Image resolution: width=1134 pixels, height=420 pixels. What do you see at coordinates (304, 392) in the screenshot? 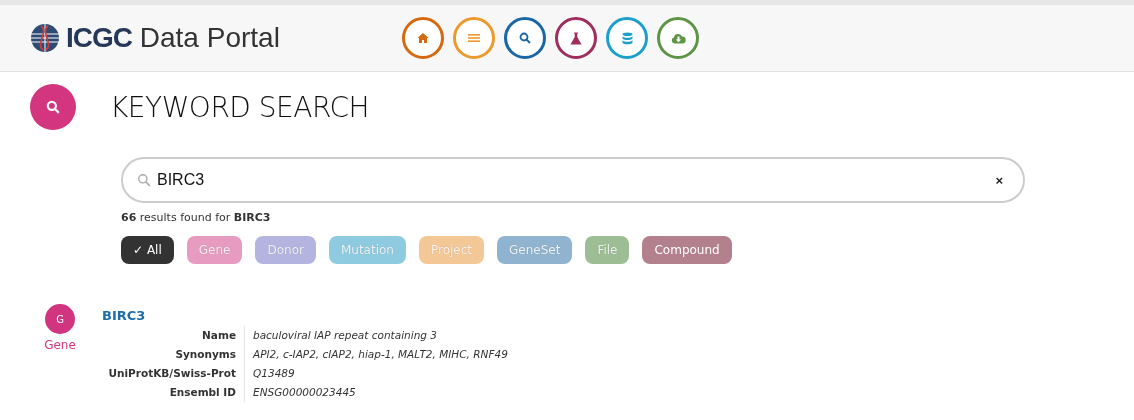
I see `field-value: ENSG00000023445` at bounding box center [304, 392].